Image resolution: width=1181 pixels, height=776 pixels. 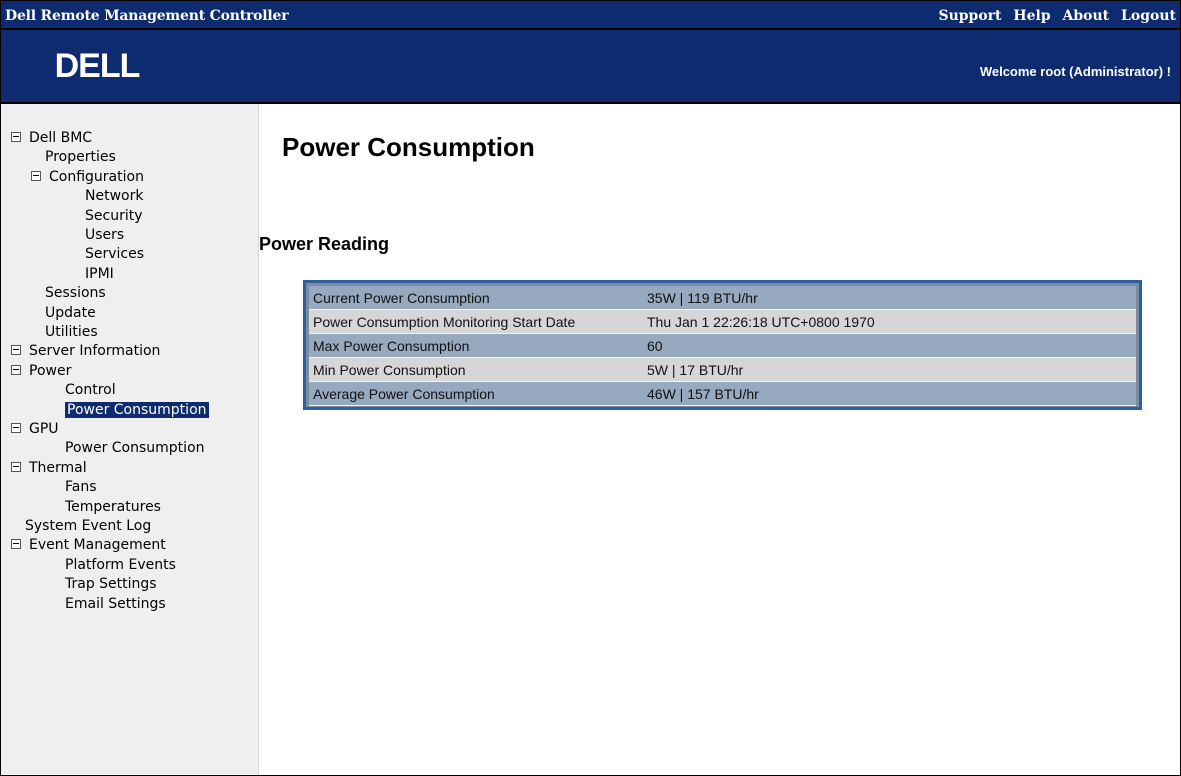 I want to click on tree-item-thermal: Thermal, so click(x=49, y=468).